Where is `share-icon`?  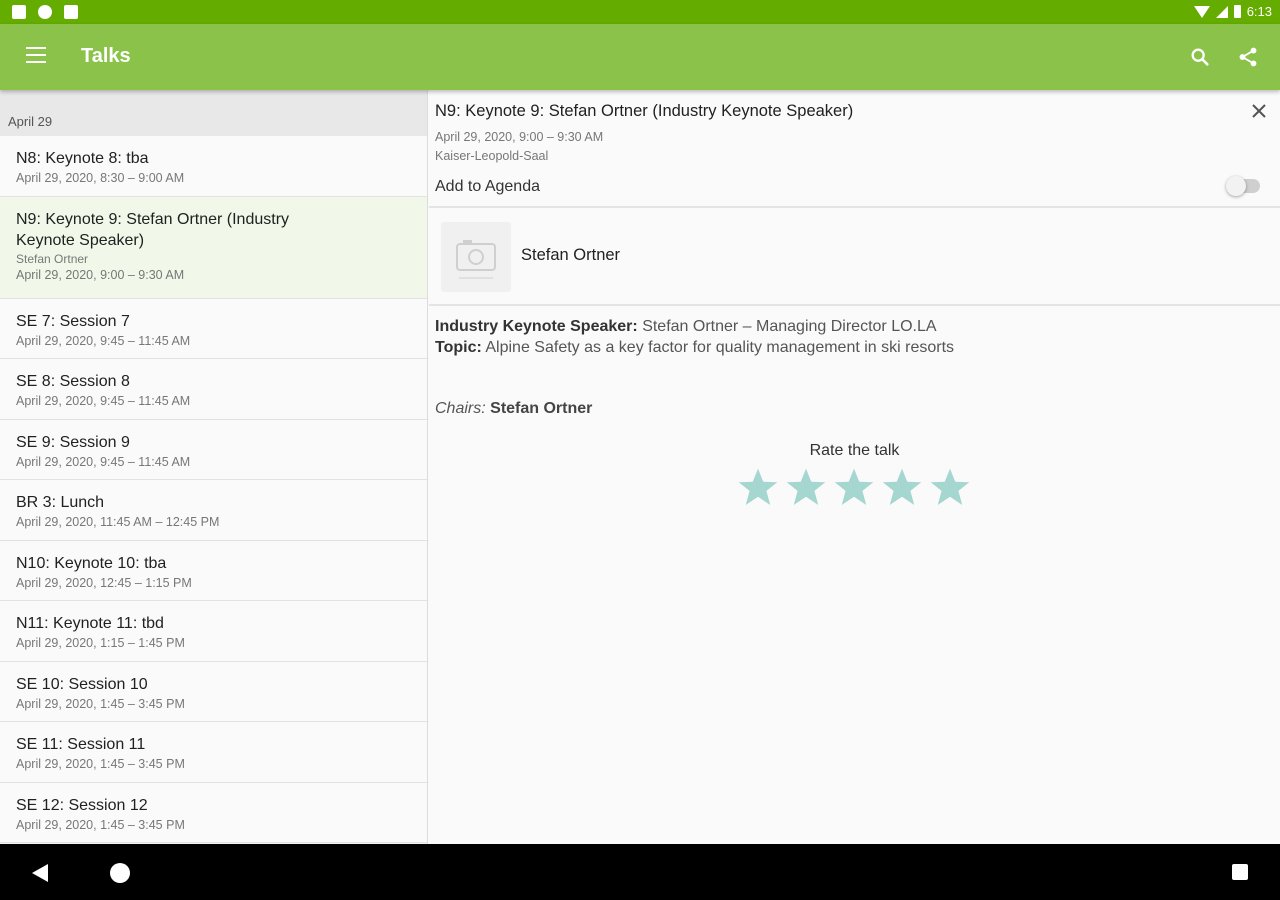 share-icon is located at coordinates (1248, 57).